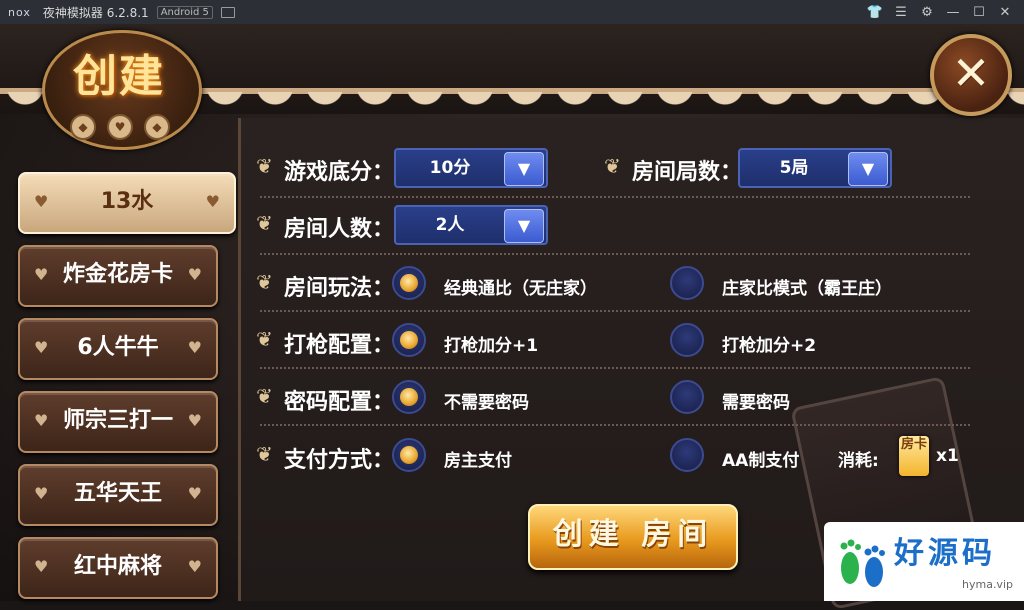 Image resolution: width=1024 pixels, height=610 pixels. I want to click on players-value: 2人, so click(450, 225).